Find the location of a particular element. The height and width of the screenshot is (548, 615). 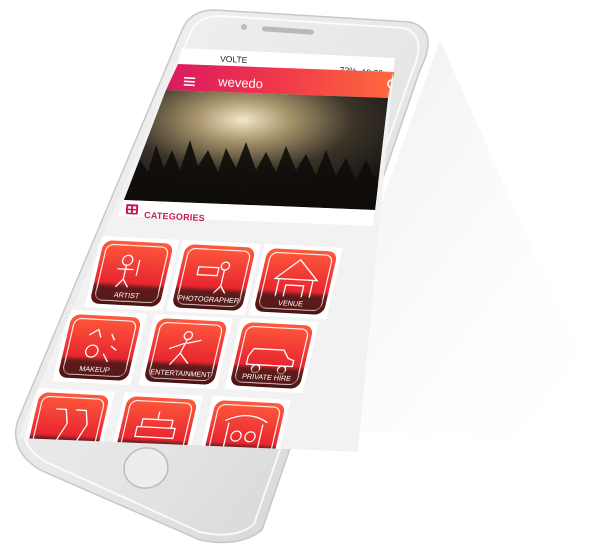

category-tile-photographer: PHOTOGRAPHER is located at coordinates (213, 277).